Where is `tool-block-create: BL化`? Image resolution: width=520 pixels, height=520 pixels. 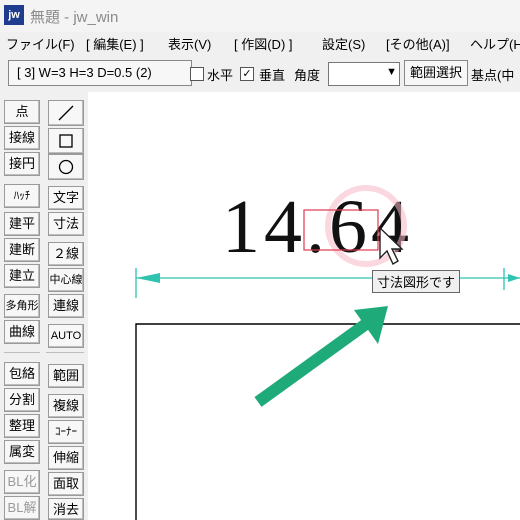
tool-block-create: BL化 is located at coordinates (22, 482).